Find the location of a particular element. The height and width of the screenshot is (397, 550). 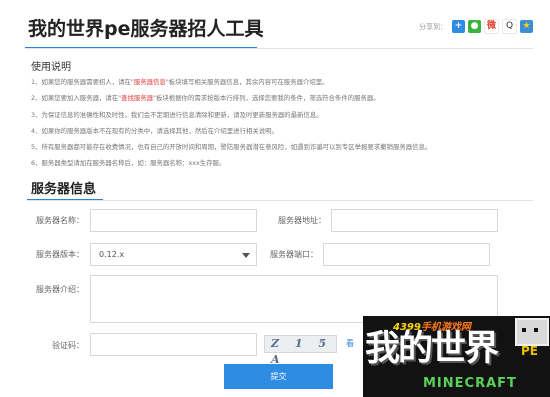

header-divider is located at coordinates (279, 48).